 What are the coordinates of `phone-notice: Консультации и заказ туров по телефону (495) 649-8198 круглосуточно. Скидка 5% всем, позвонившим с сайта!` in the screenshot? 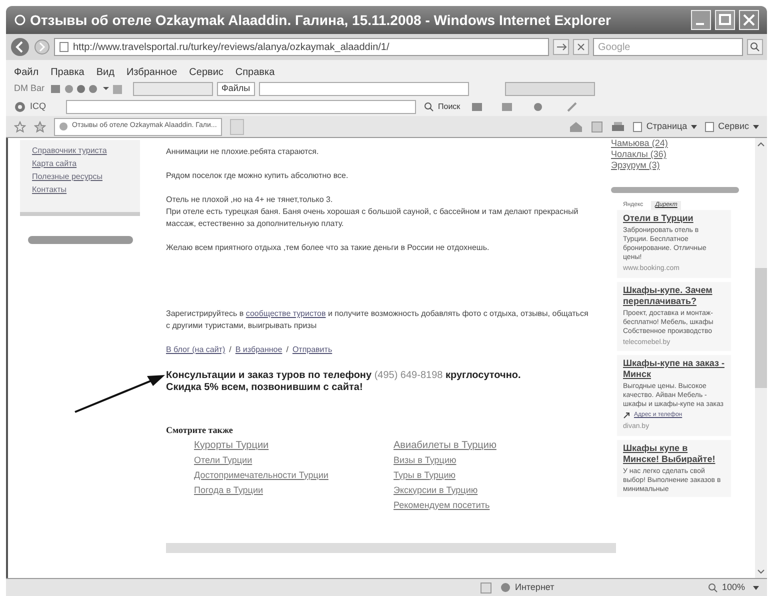 It's located at (344, 382).